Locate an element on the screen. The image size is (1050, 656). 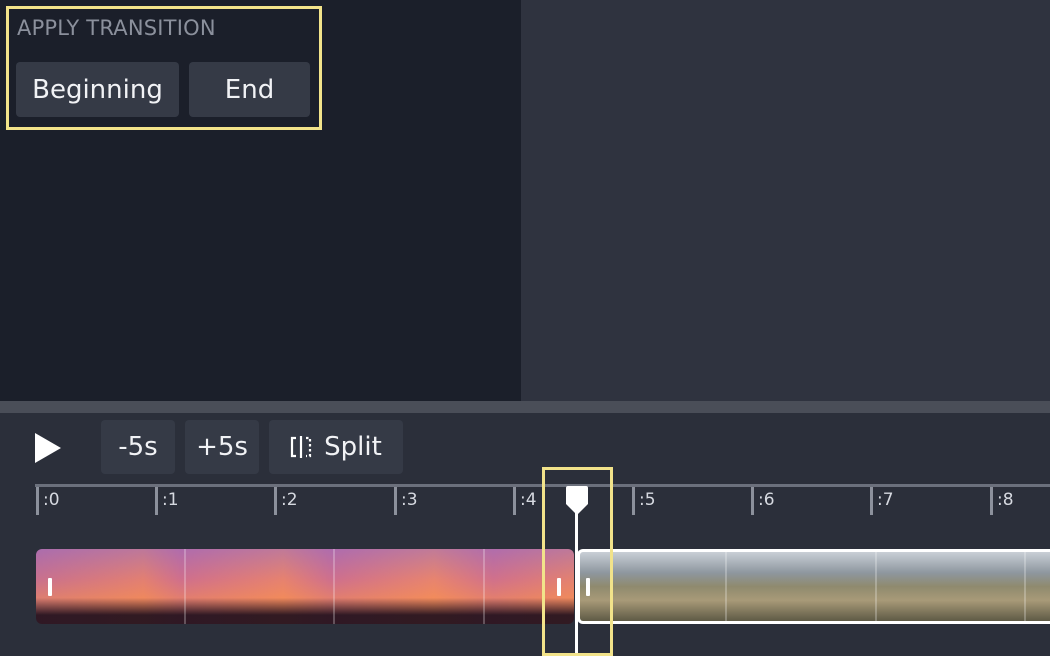
transition-end-button: End is located at coordinates (249, 89).